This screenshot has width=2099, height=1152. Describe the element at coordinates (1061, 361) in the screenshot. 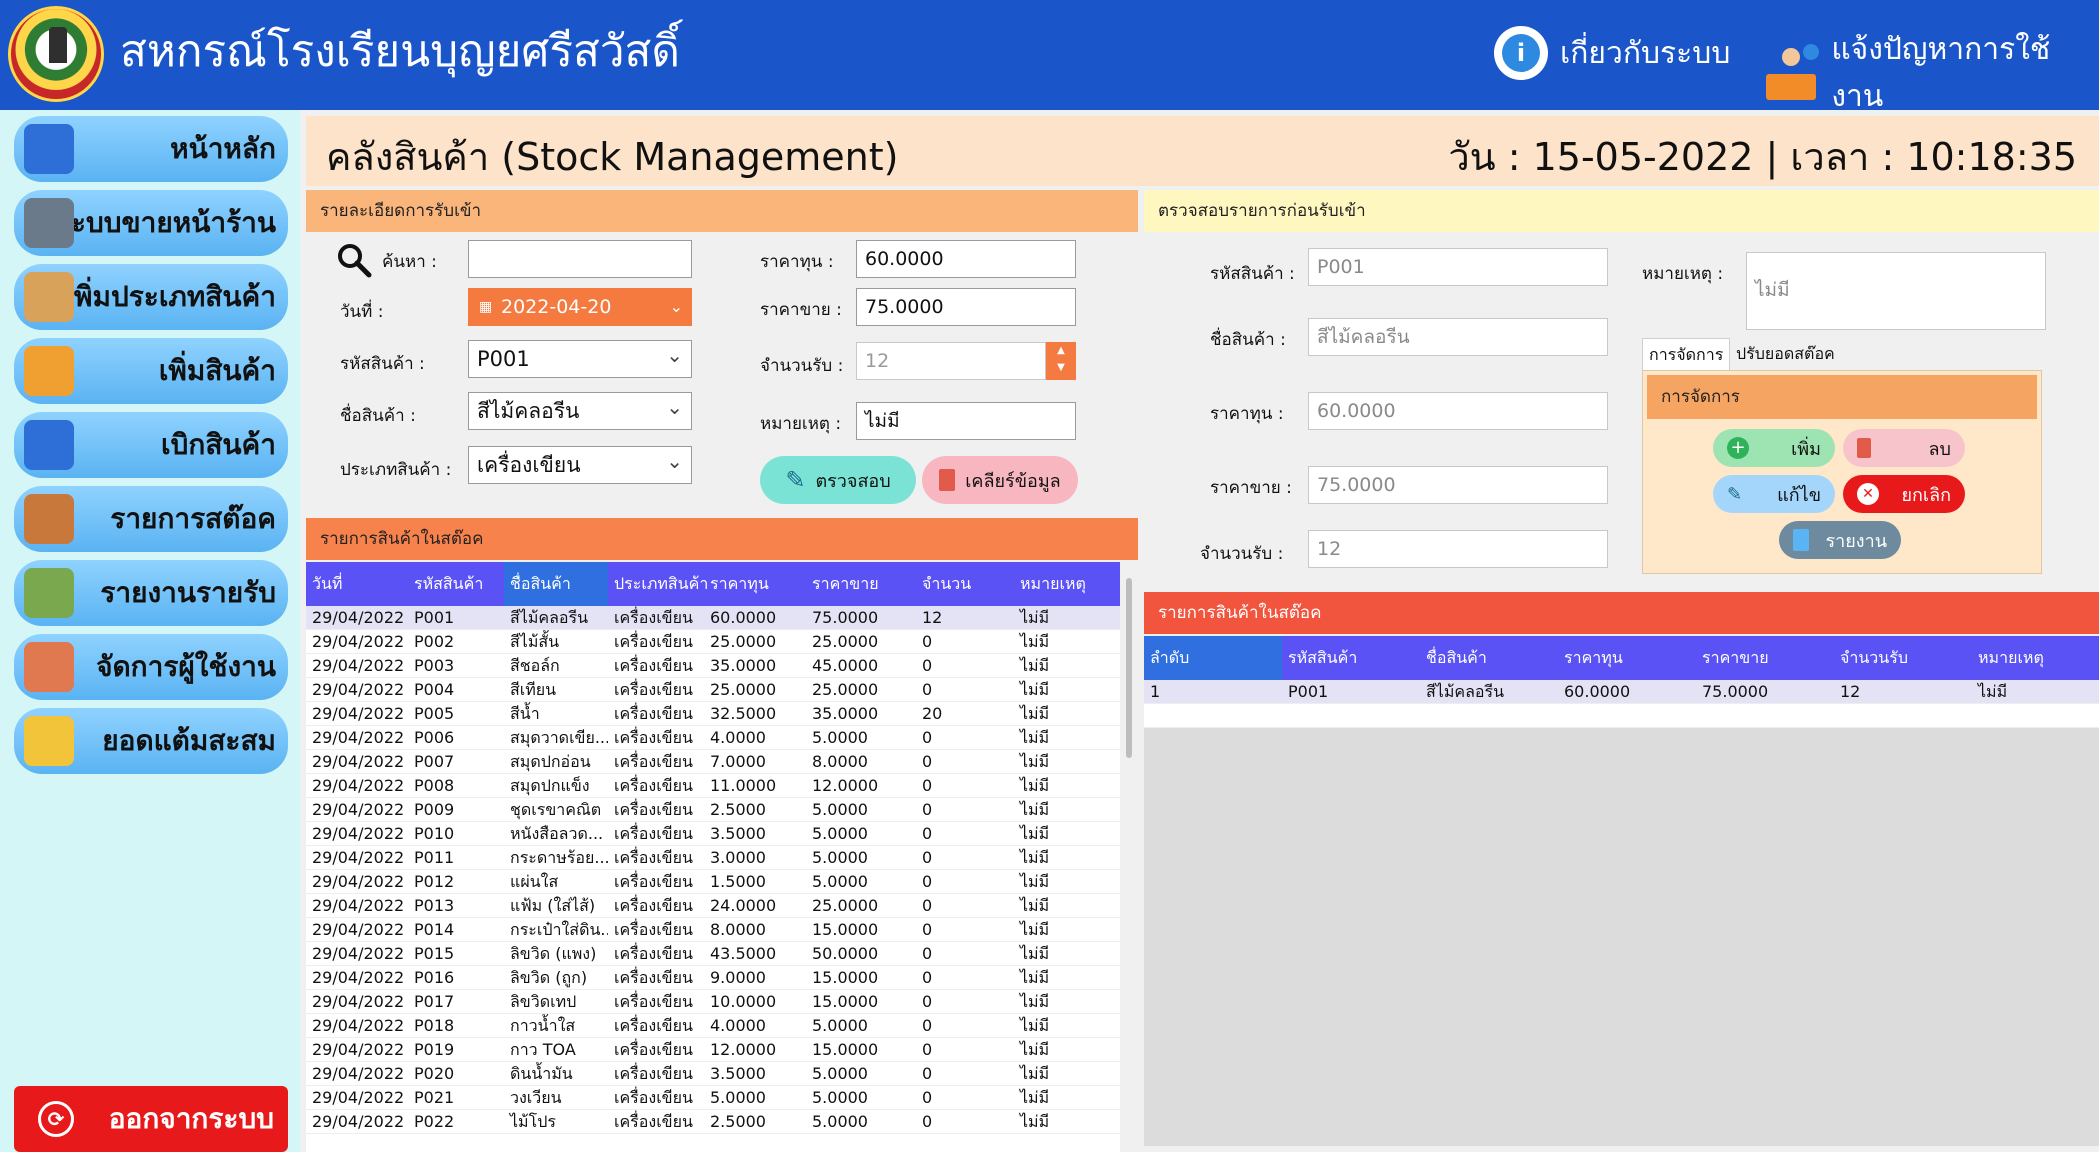

I see `quantity-stepper: ▲ ▼` at that location.